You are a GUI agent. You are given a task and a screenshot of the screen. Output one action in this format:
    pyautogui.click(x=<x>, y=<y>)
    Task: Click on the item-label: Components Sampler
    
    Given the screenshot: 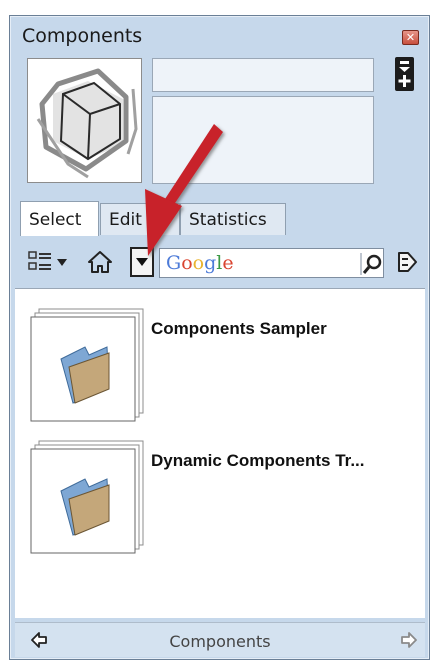 What is the action you would take?
    pyautogui.click(x=239, y=328)
    